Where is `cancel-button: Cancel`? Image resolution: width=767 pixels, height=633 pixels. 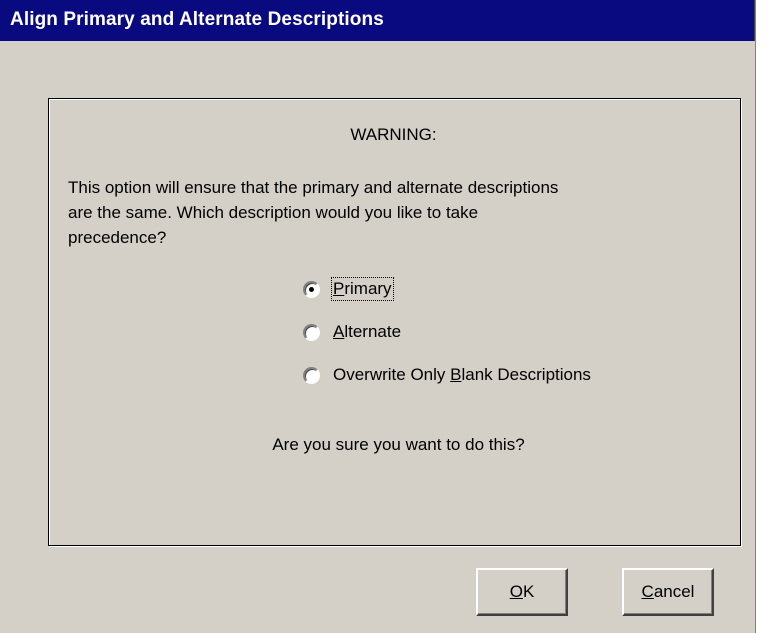 cancel-button: Cancel is located at coordinates (668, 592).